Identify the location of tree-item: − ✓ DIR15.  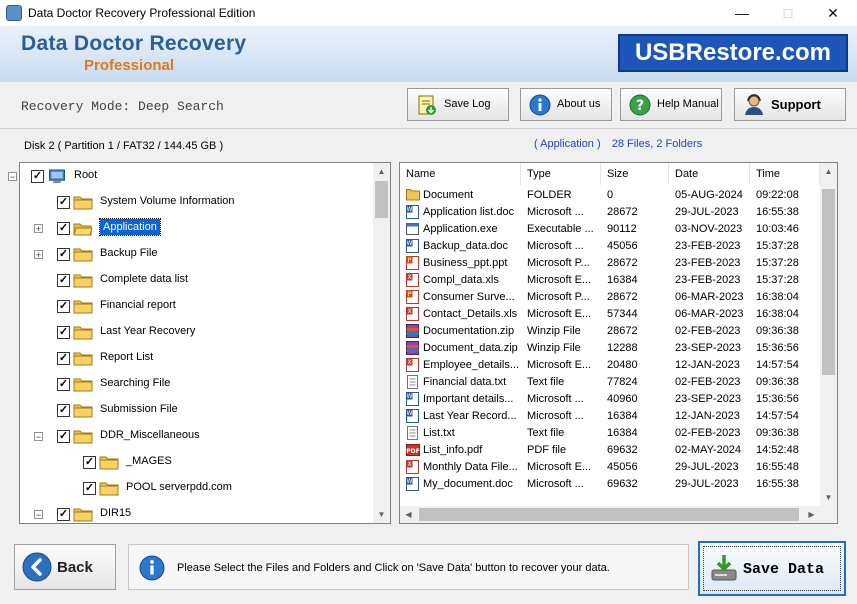
(195, 514).